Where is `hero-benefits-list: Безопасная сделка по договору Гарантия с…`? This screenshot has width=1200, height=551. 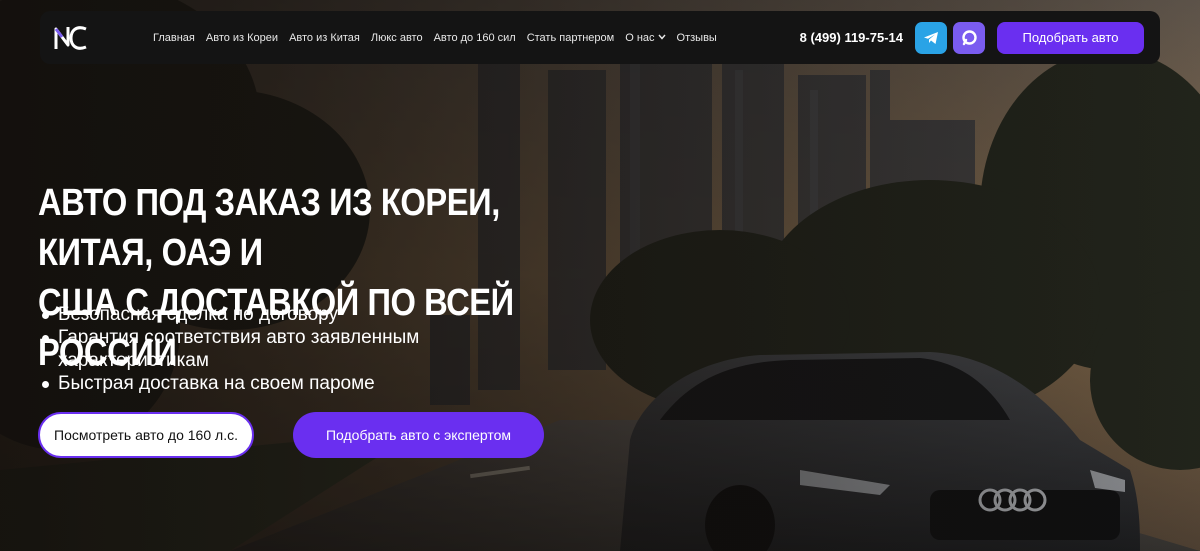
hero-benefits-list: Безопасная сделка по договору Гарантия с… is located at coordinates (258, 349).